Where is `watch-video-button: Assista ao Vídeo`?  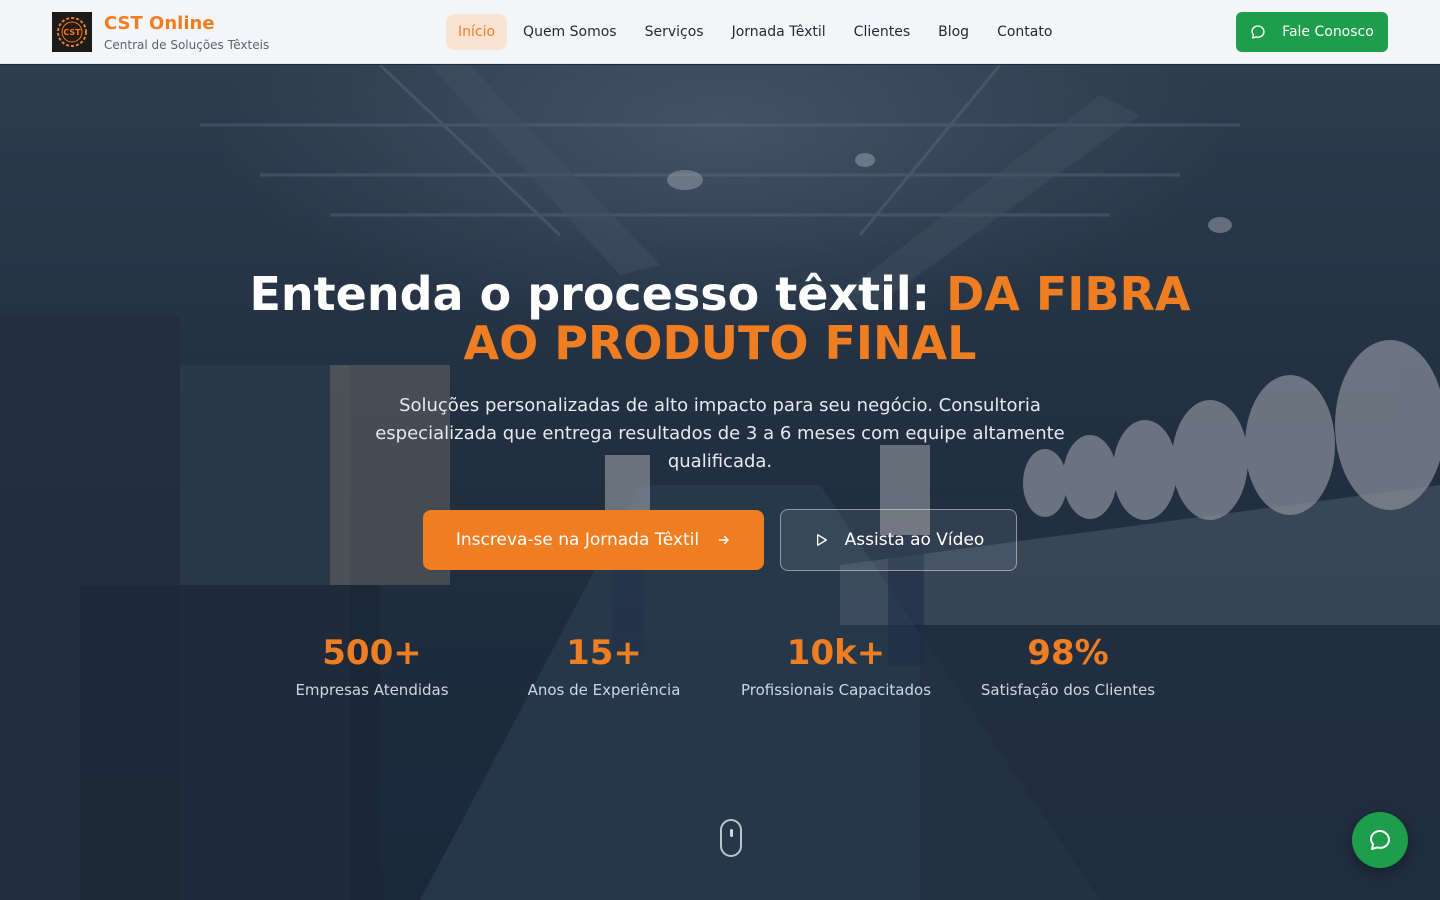
watch-video-button: Assista ao Vídeo is located at coordinates (898, 540).